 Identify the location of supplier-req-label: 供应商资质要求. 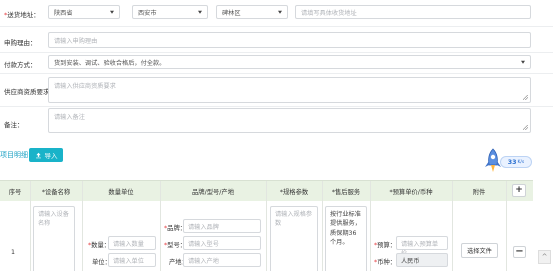
(27, 92).